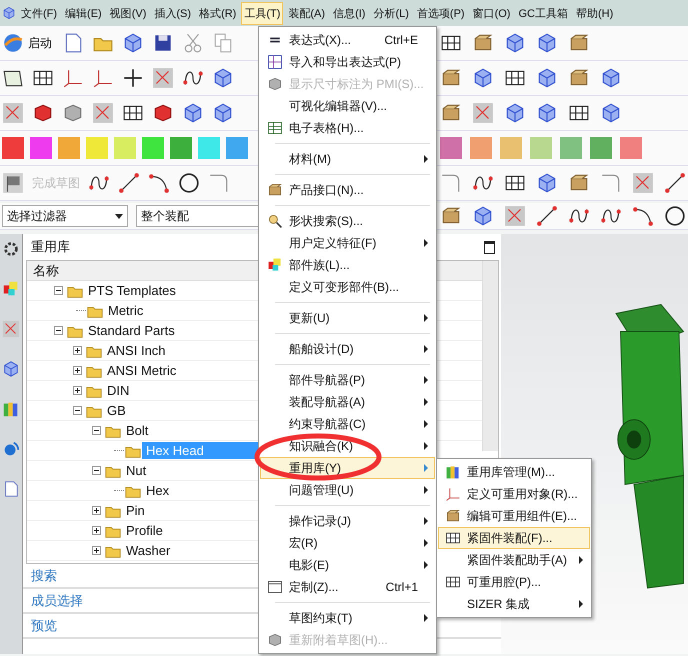  Describe the element at coordinates (262, 13) in the screenshot. I see `menu-item: 工具(T)` at that location.